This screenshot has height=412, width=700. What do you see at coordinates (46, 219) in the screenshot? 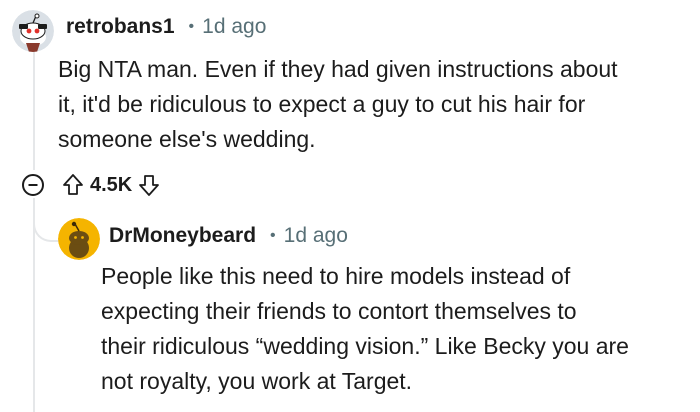
I see `reply-connector` at bounding box center [46, 219].